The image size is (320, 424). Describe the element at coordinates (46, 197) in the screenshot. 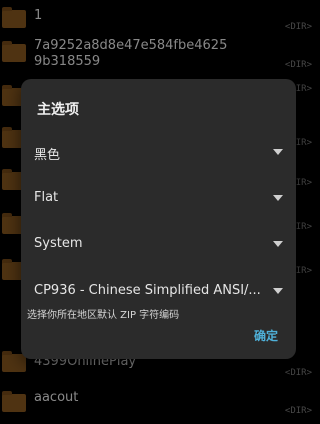

I see `style-select-value: Flat` at that location.